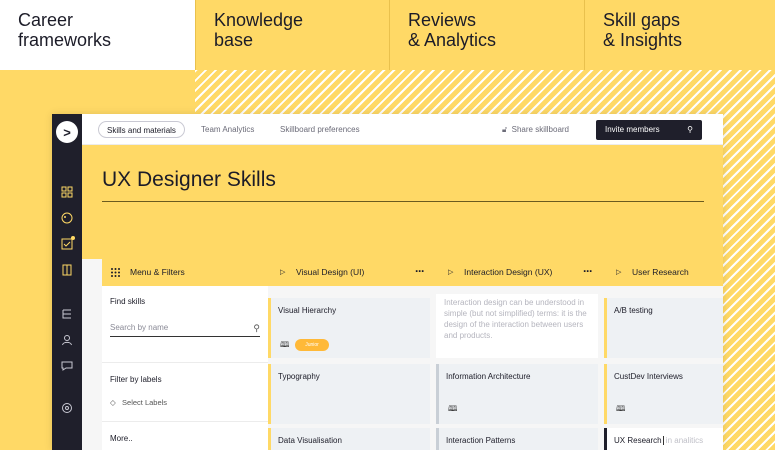  Describe the element at coordinates (683, 440) in the screenshot. I see `autocomplete-suggestion: in analitics` at that location.